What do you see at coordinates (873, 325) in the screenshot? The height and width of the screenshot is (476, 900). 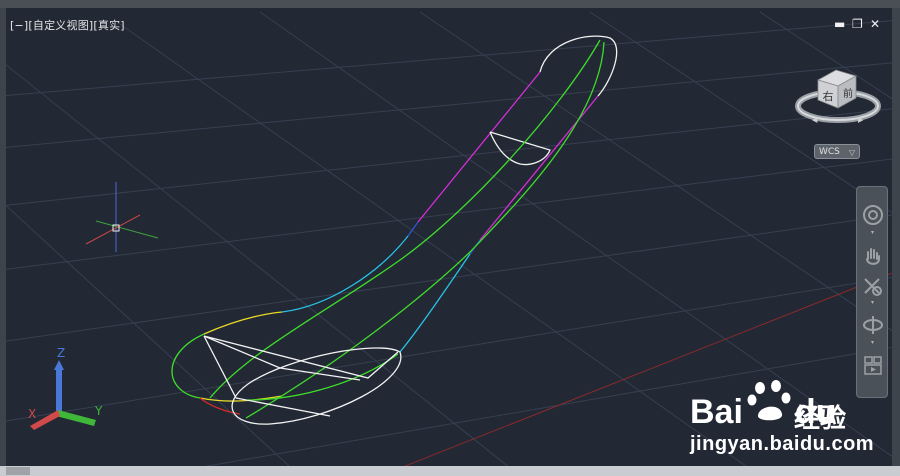 I see `orbit-icon` at bounding box center [873, 325].